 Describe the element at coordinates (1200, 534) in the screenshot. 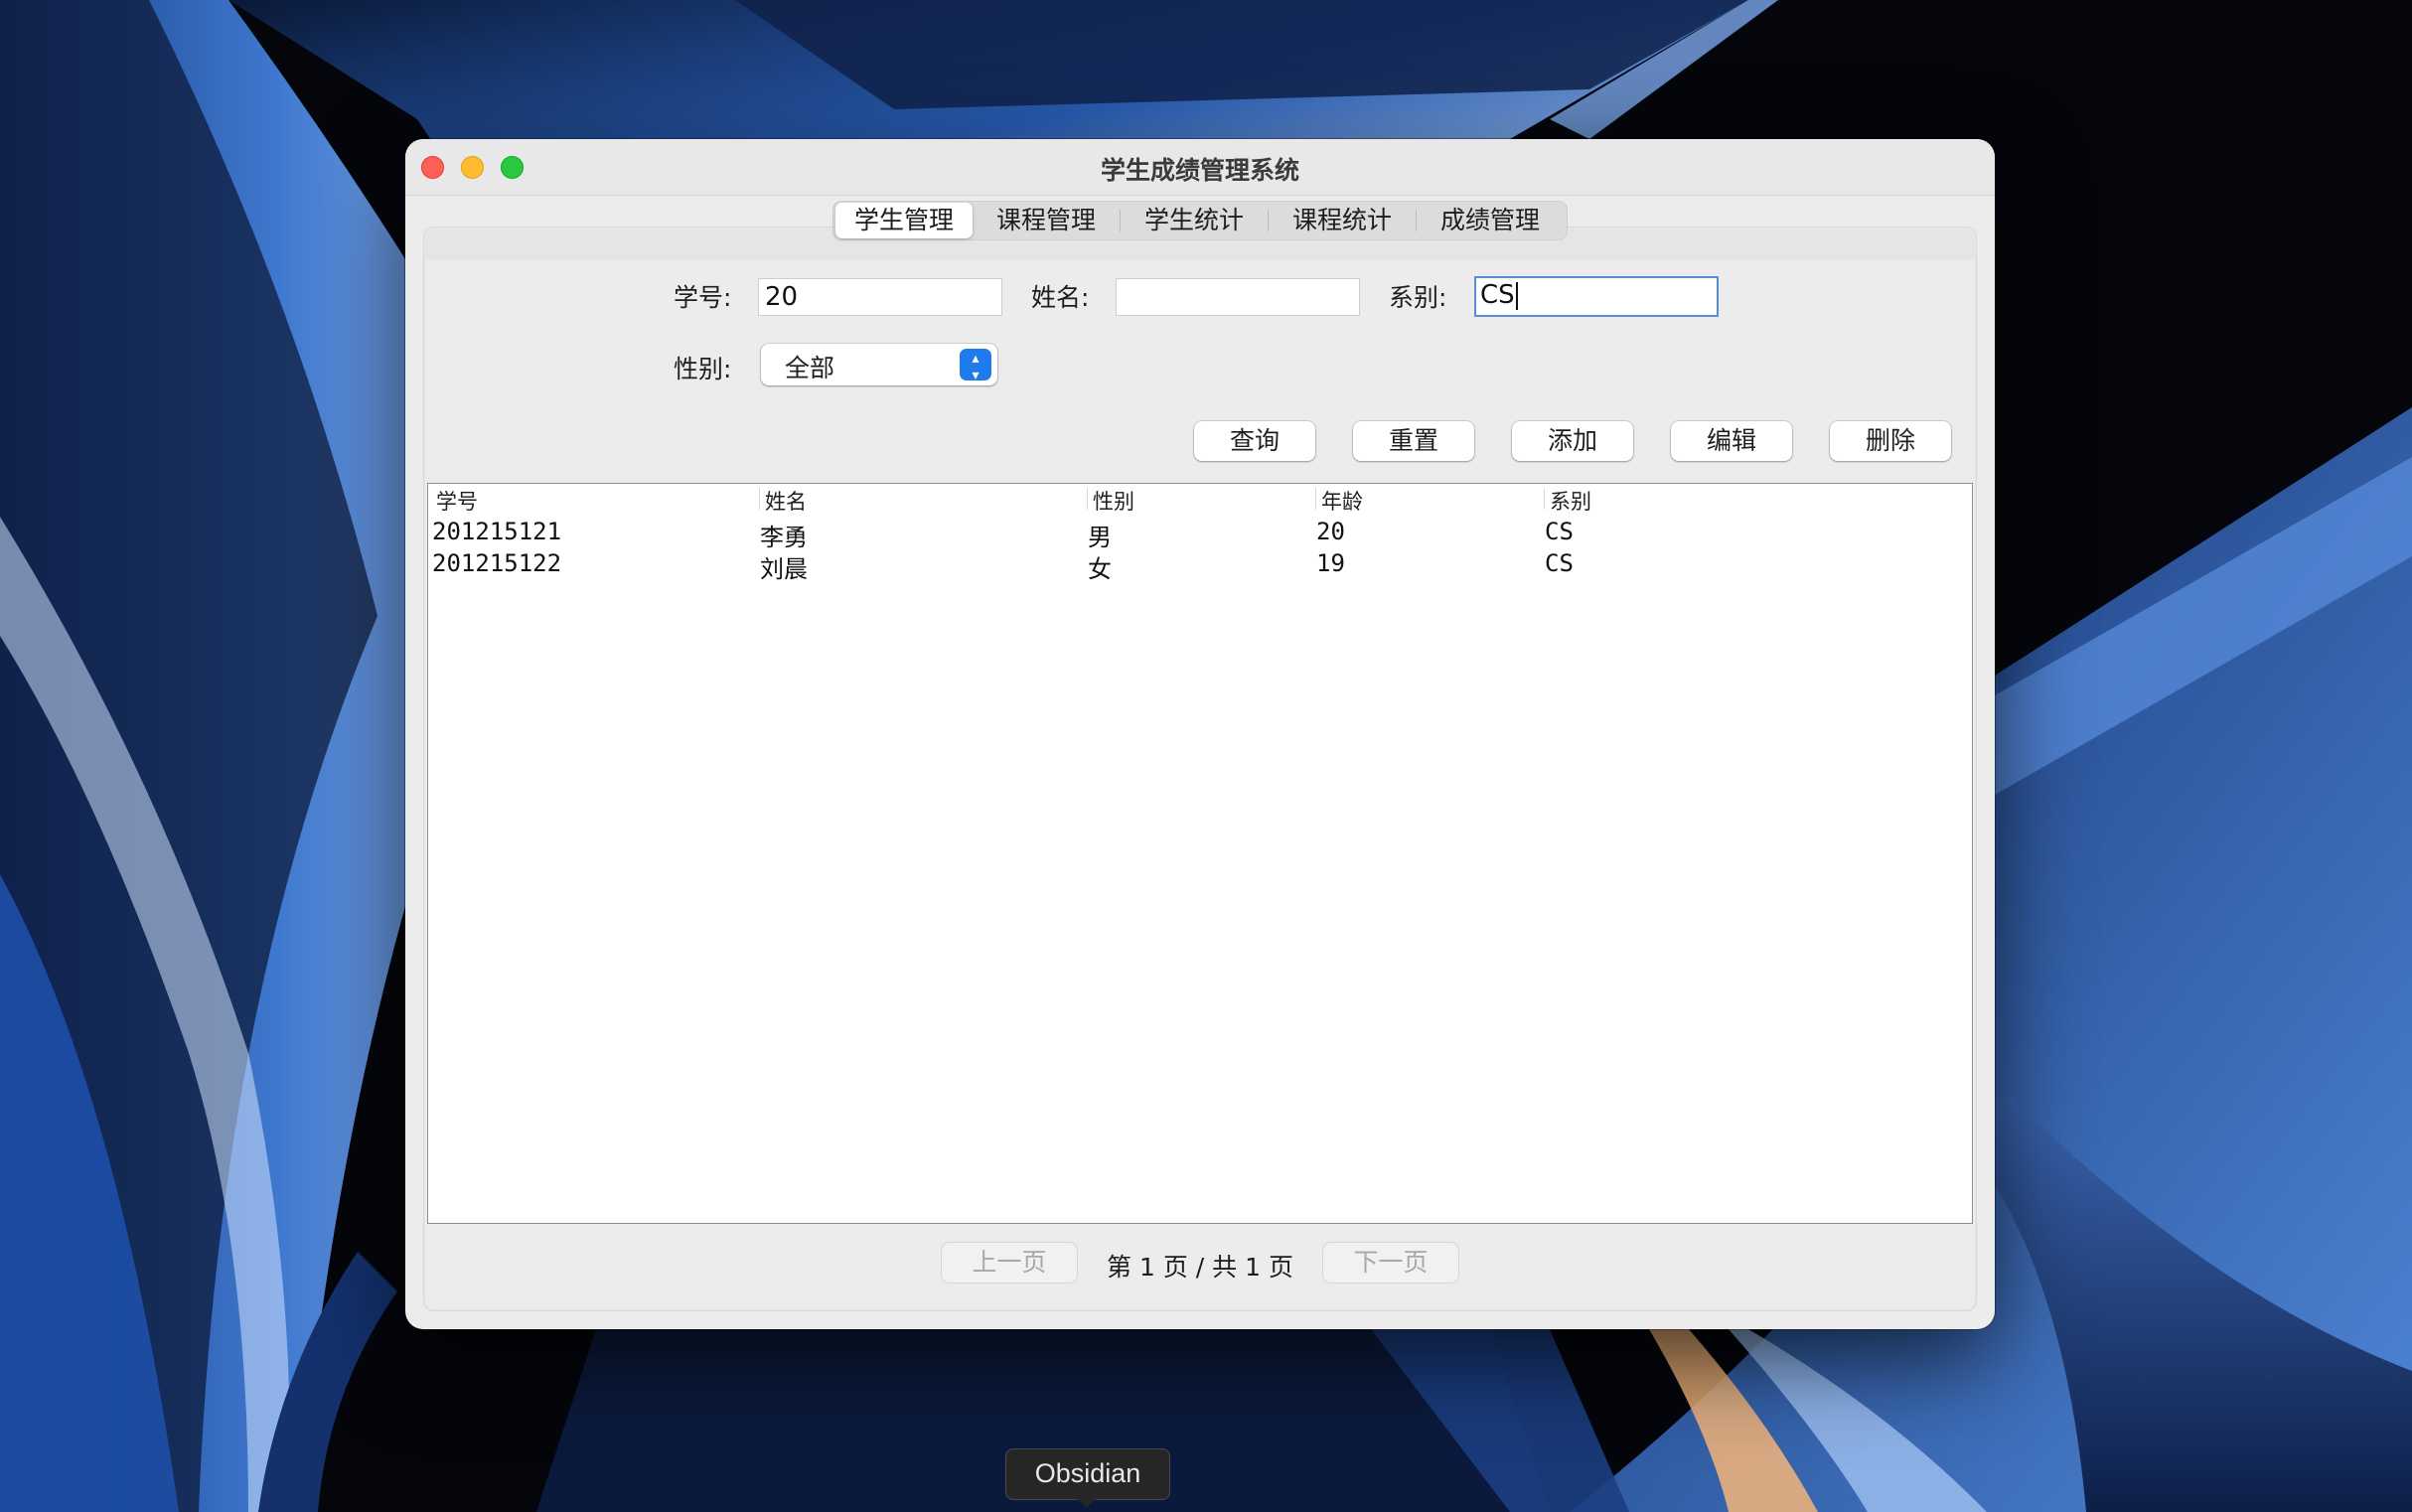

I see `table-row: 201215121 李勇 男 20 CS` at that location.